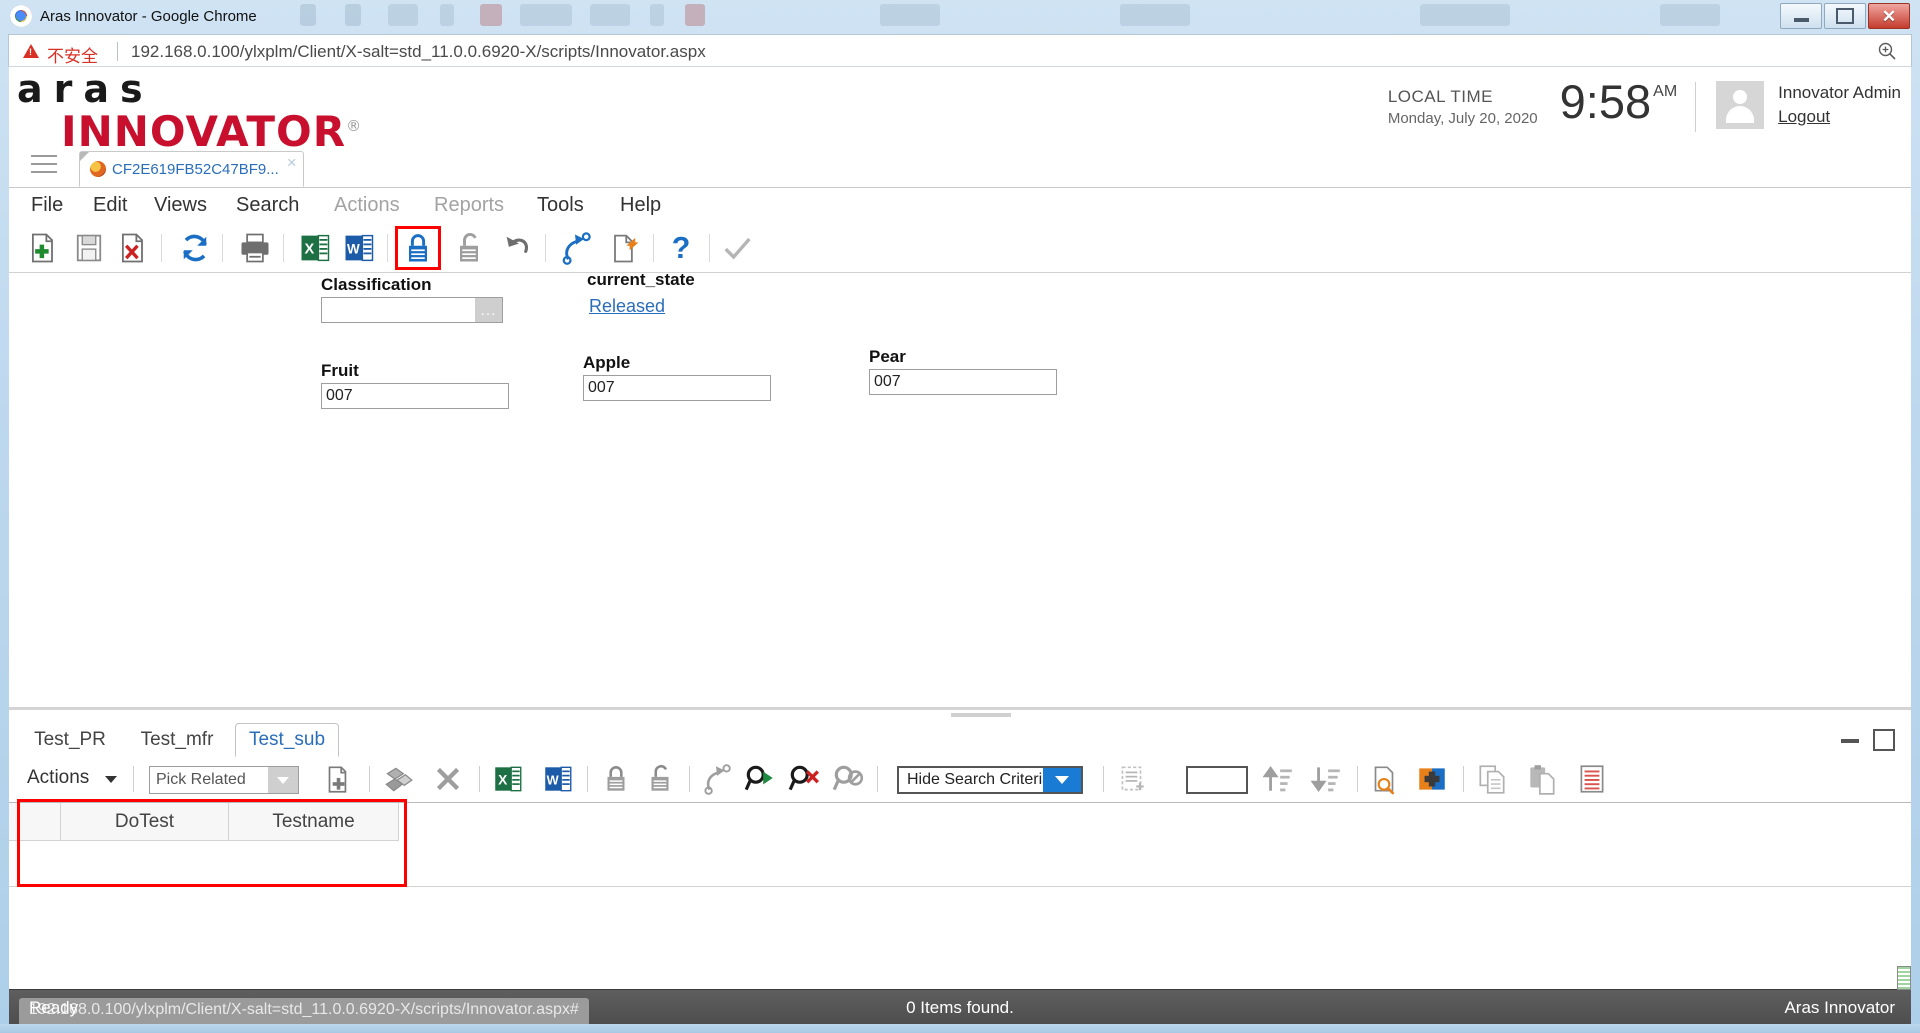  What do you see at coordinates (737, 248) in the screenshot?
I see `done-check-icon` at bounding box center [737, 248].